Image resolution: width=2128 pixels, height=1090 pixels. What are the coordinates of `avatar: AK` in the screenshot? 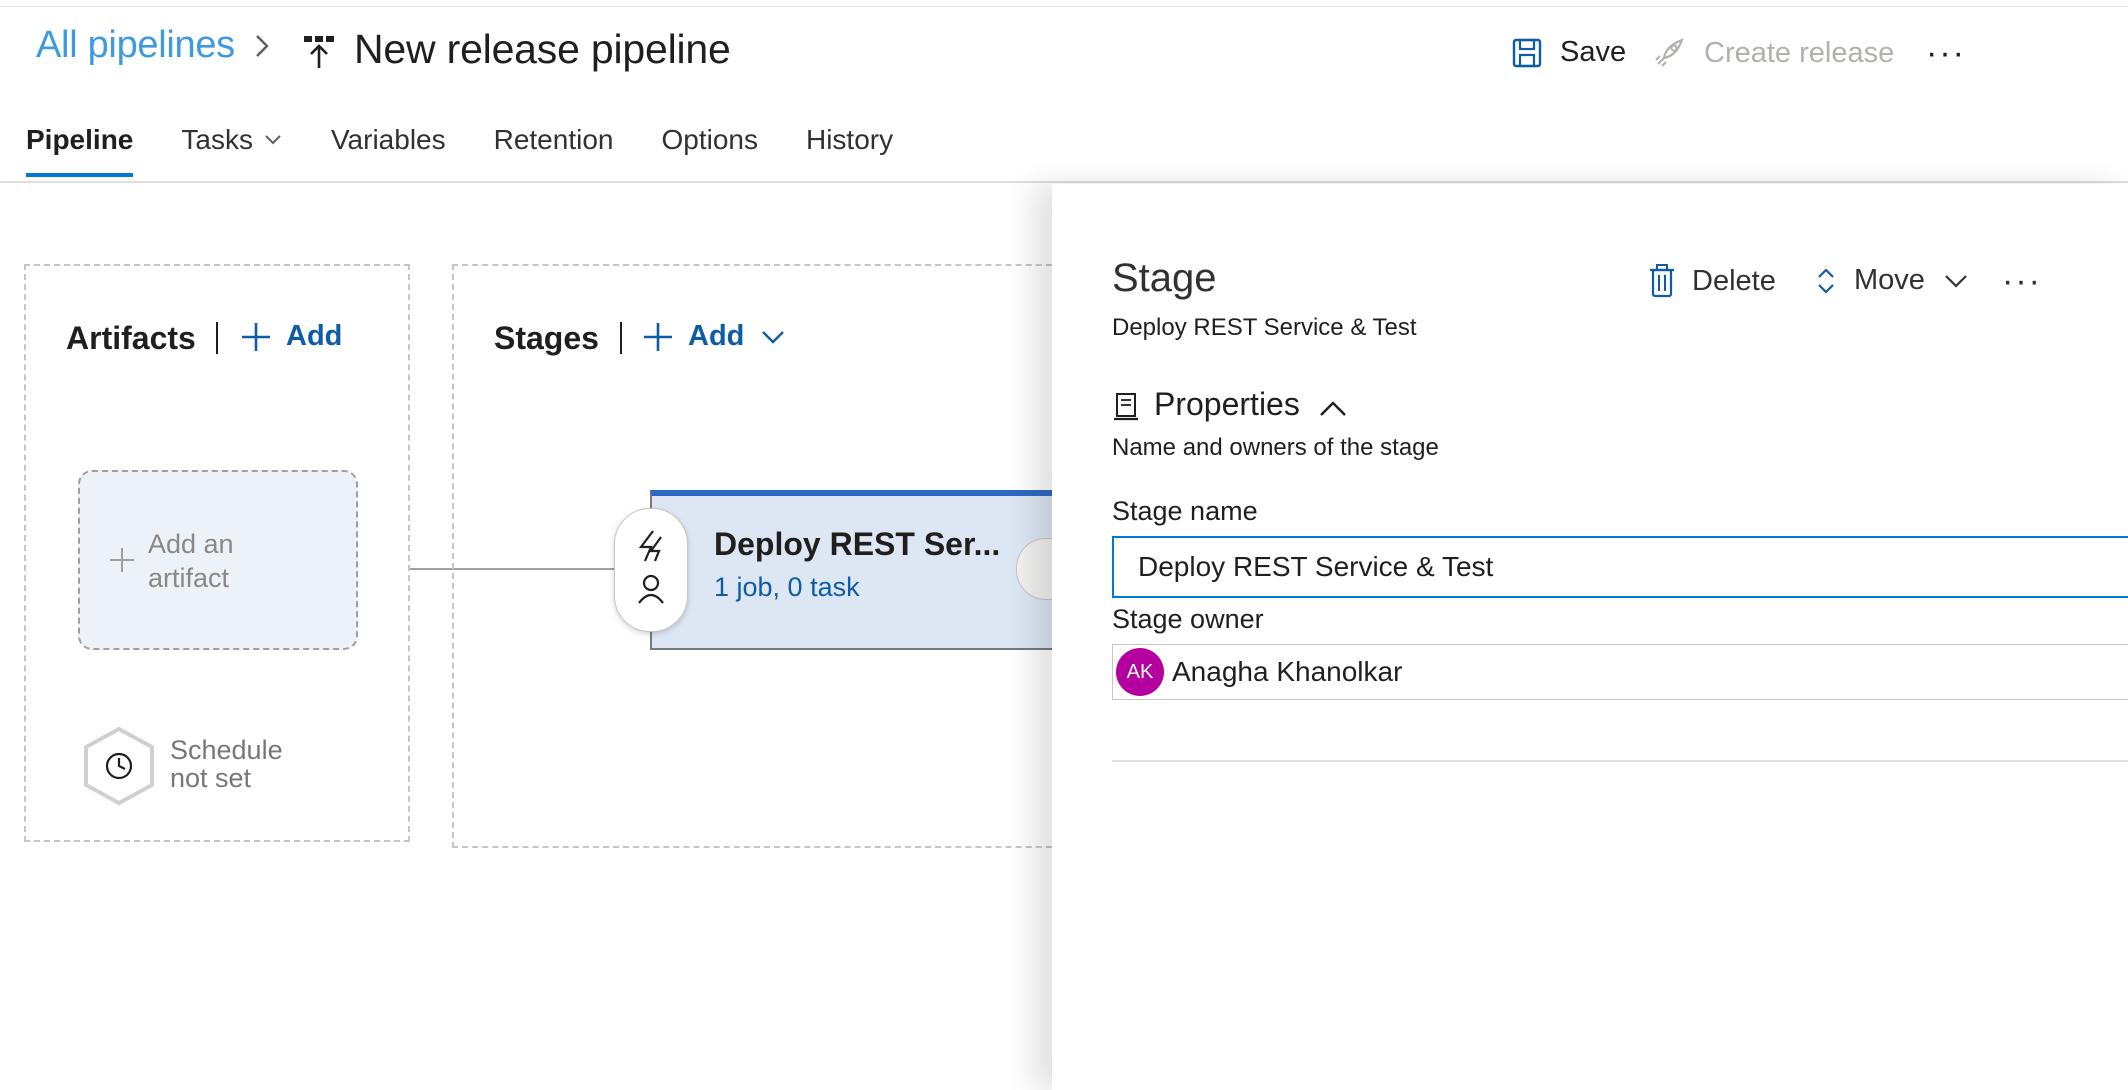 It's located at (1140, 672).